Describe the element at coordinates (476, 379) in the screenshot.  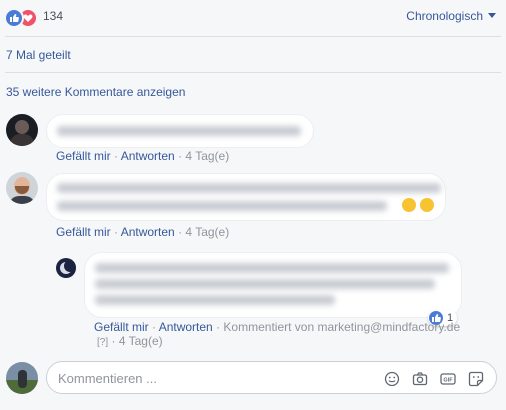
I see `sticker-icon` at that location.